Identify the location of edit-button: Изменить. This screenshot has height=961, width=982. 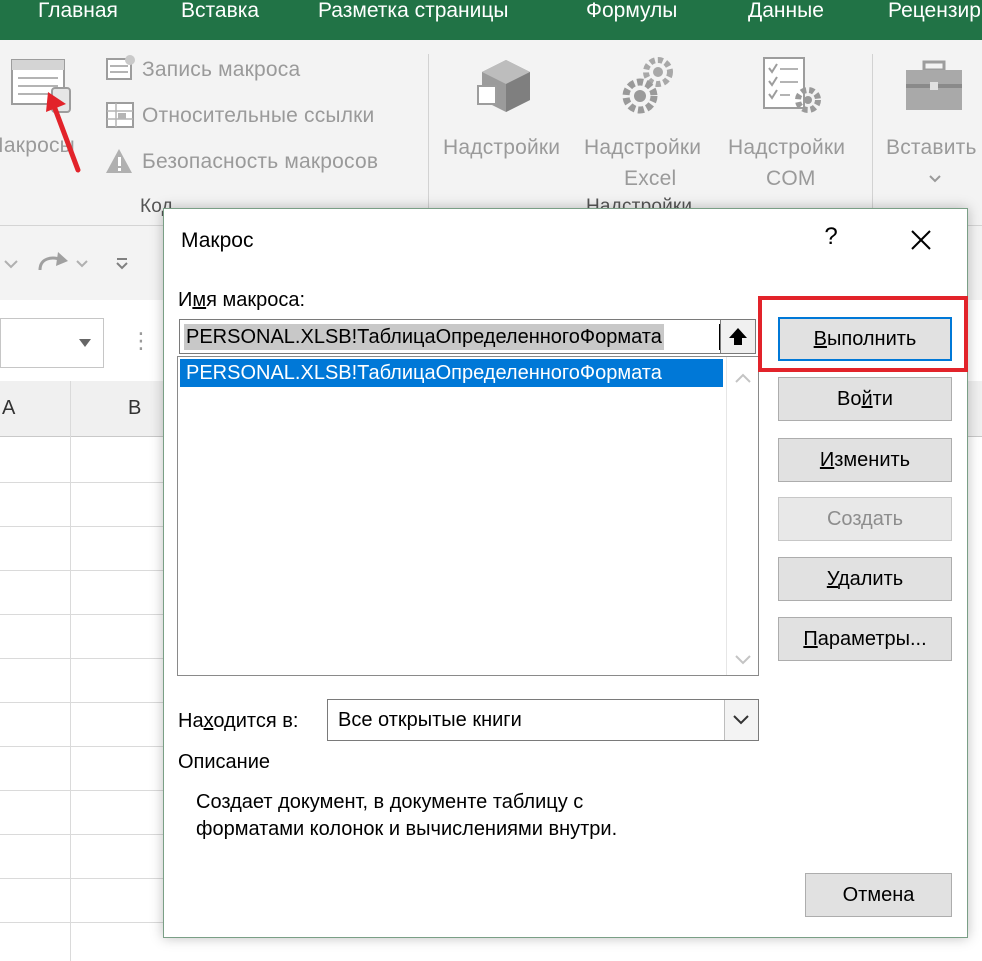
(865, 460).